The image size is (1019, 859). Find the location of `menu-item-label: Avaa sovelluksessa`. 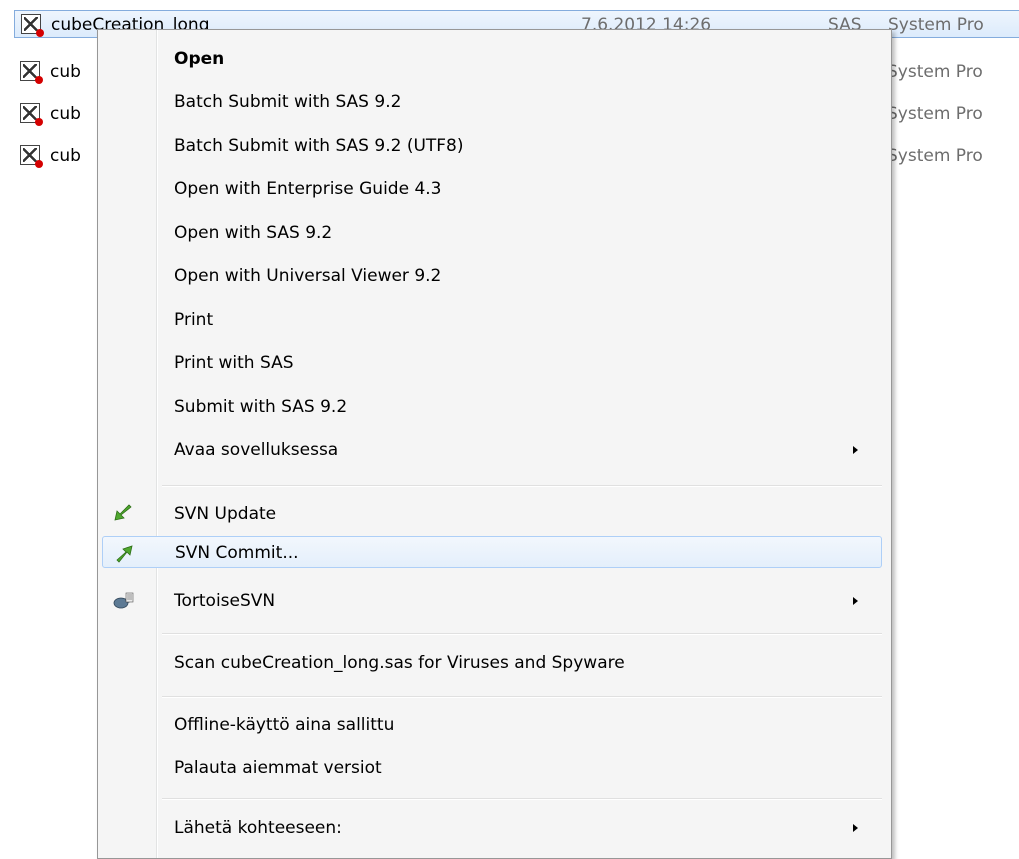

menu-item-label: Avaa sovelluksessa is located at coordinates (256, 450).